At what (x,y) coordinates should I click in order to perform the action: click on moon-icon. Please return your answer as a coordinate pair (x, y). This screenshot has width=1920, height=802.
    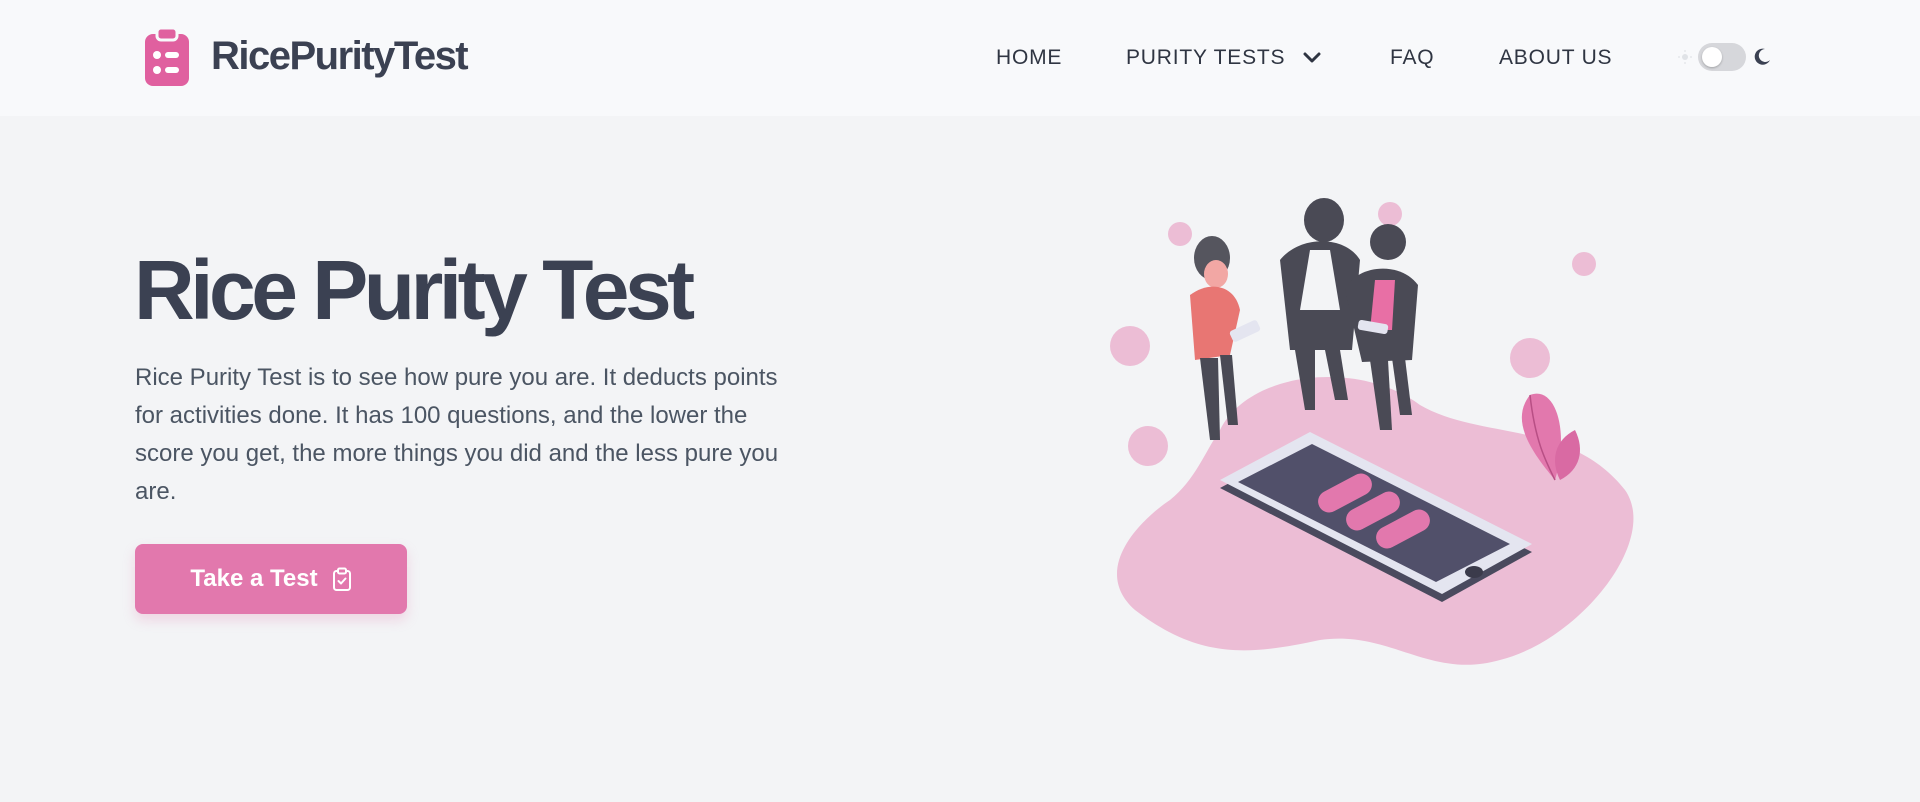
    Looking at the image, I should click on (1762, 56).